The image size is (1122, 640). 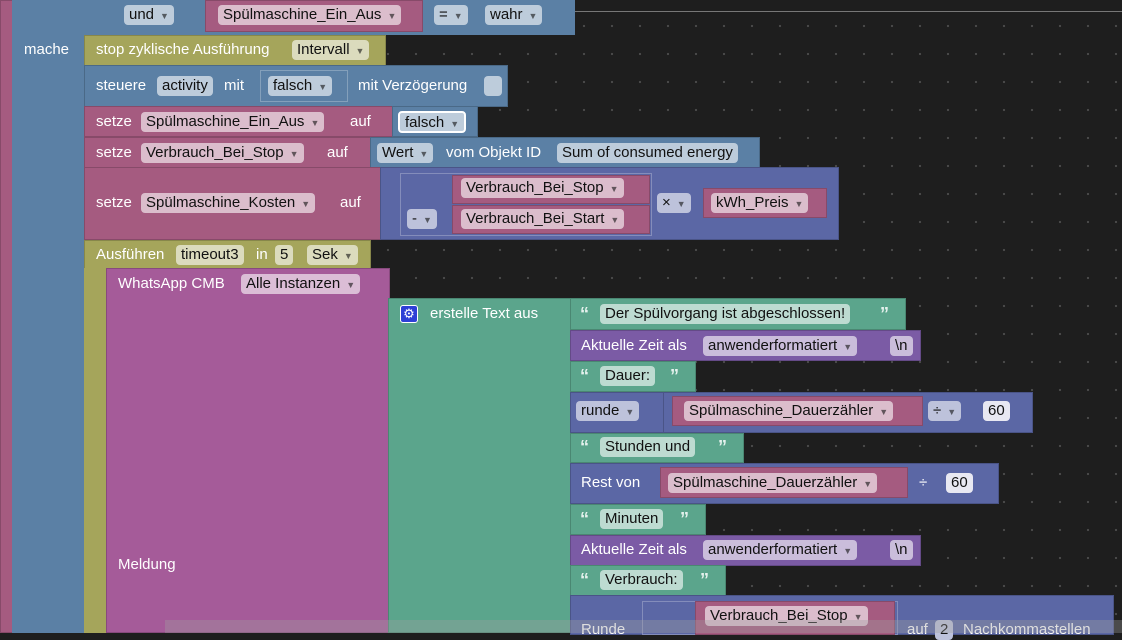 I want to click on value: Wert, so click(x=398, y=152).